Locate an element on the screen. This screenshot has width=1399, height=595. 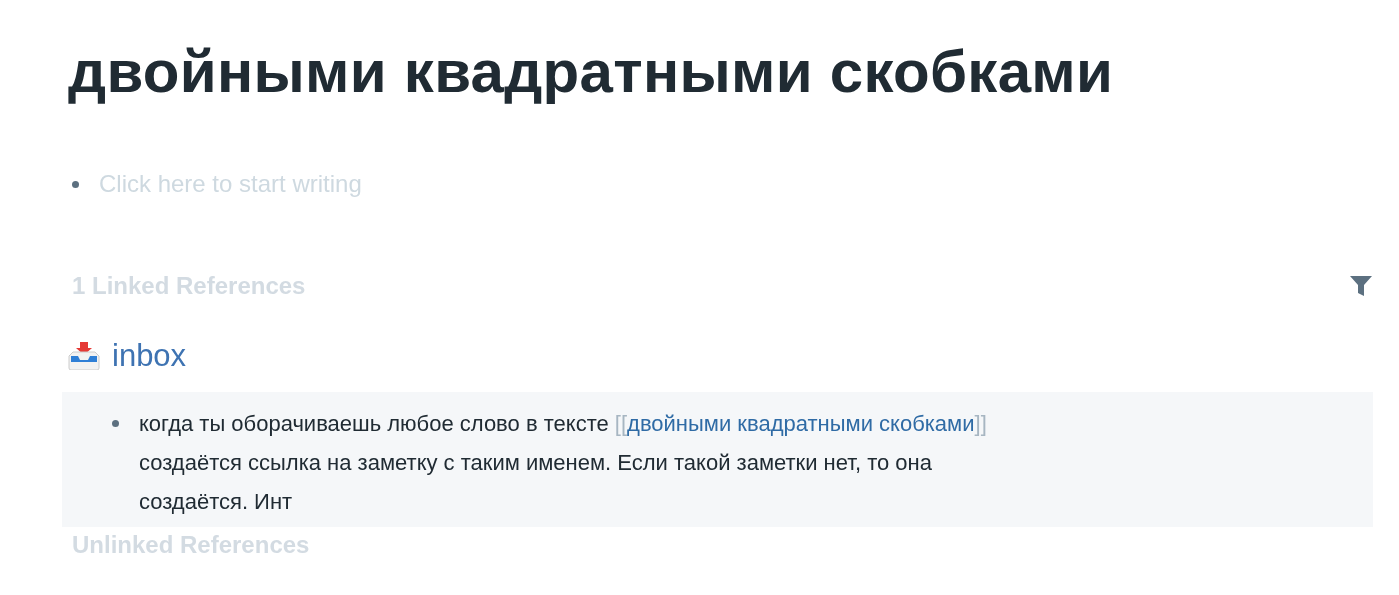
filter-icon is located at coordinates (1361, 286).